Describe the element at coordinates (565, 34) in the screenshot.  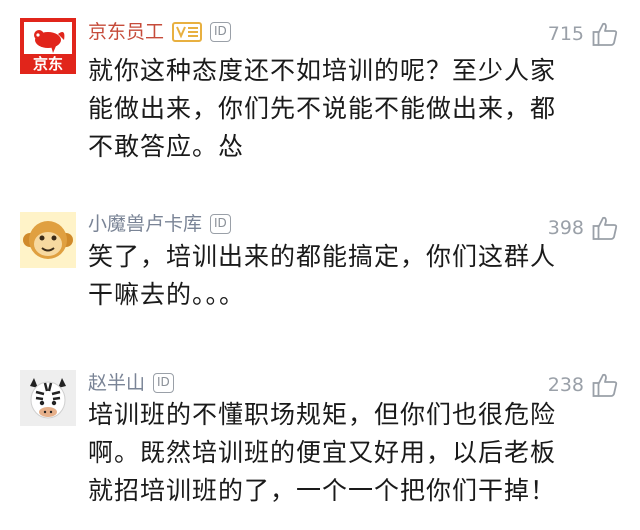
I see `like-count: 715` at that location.